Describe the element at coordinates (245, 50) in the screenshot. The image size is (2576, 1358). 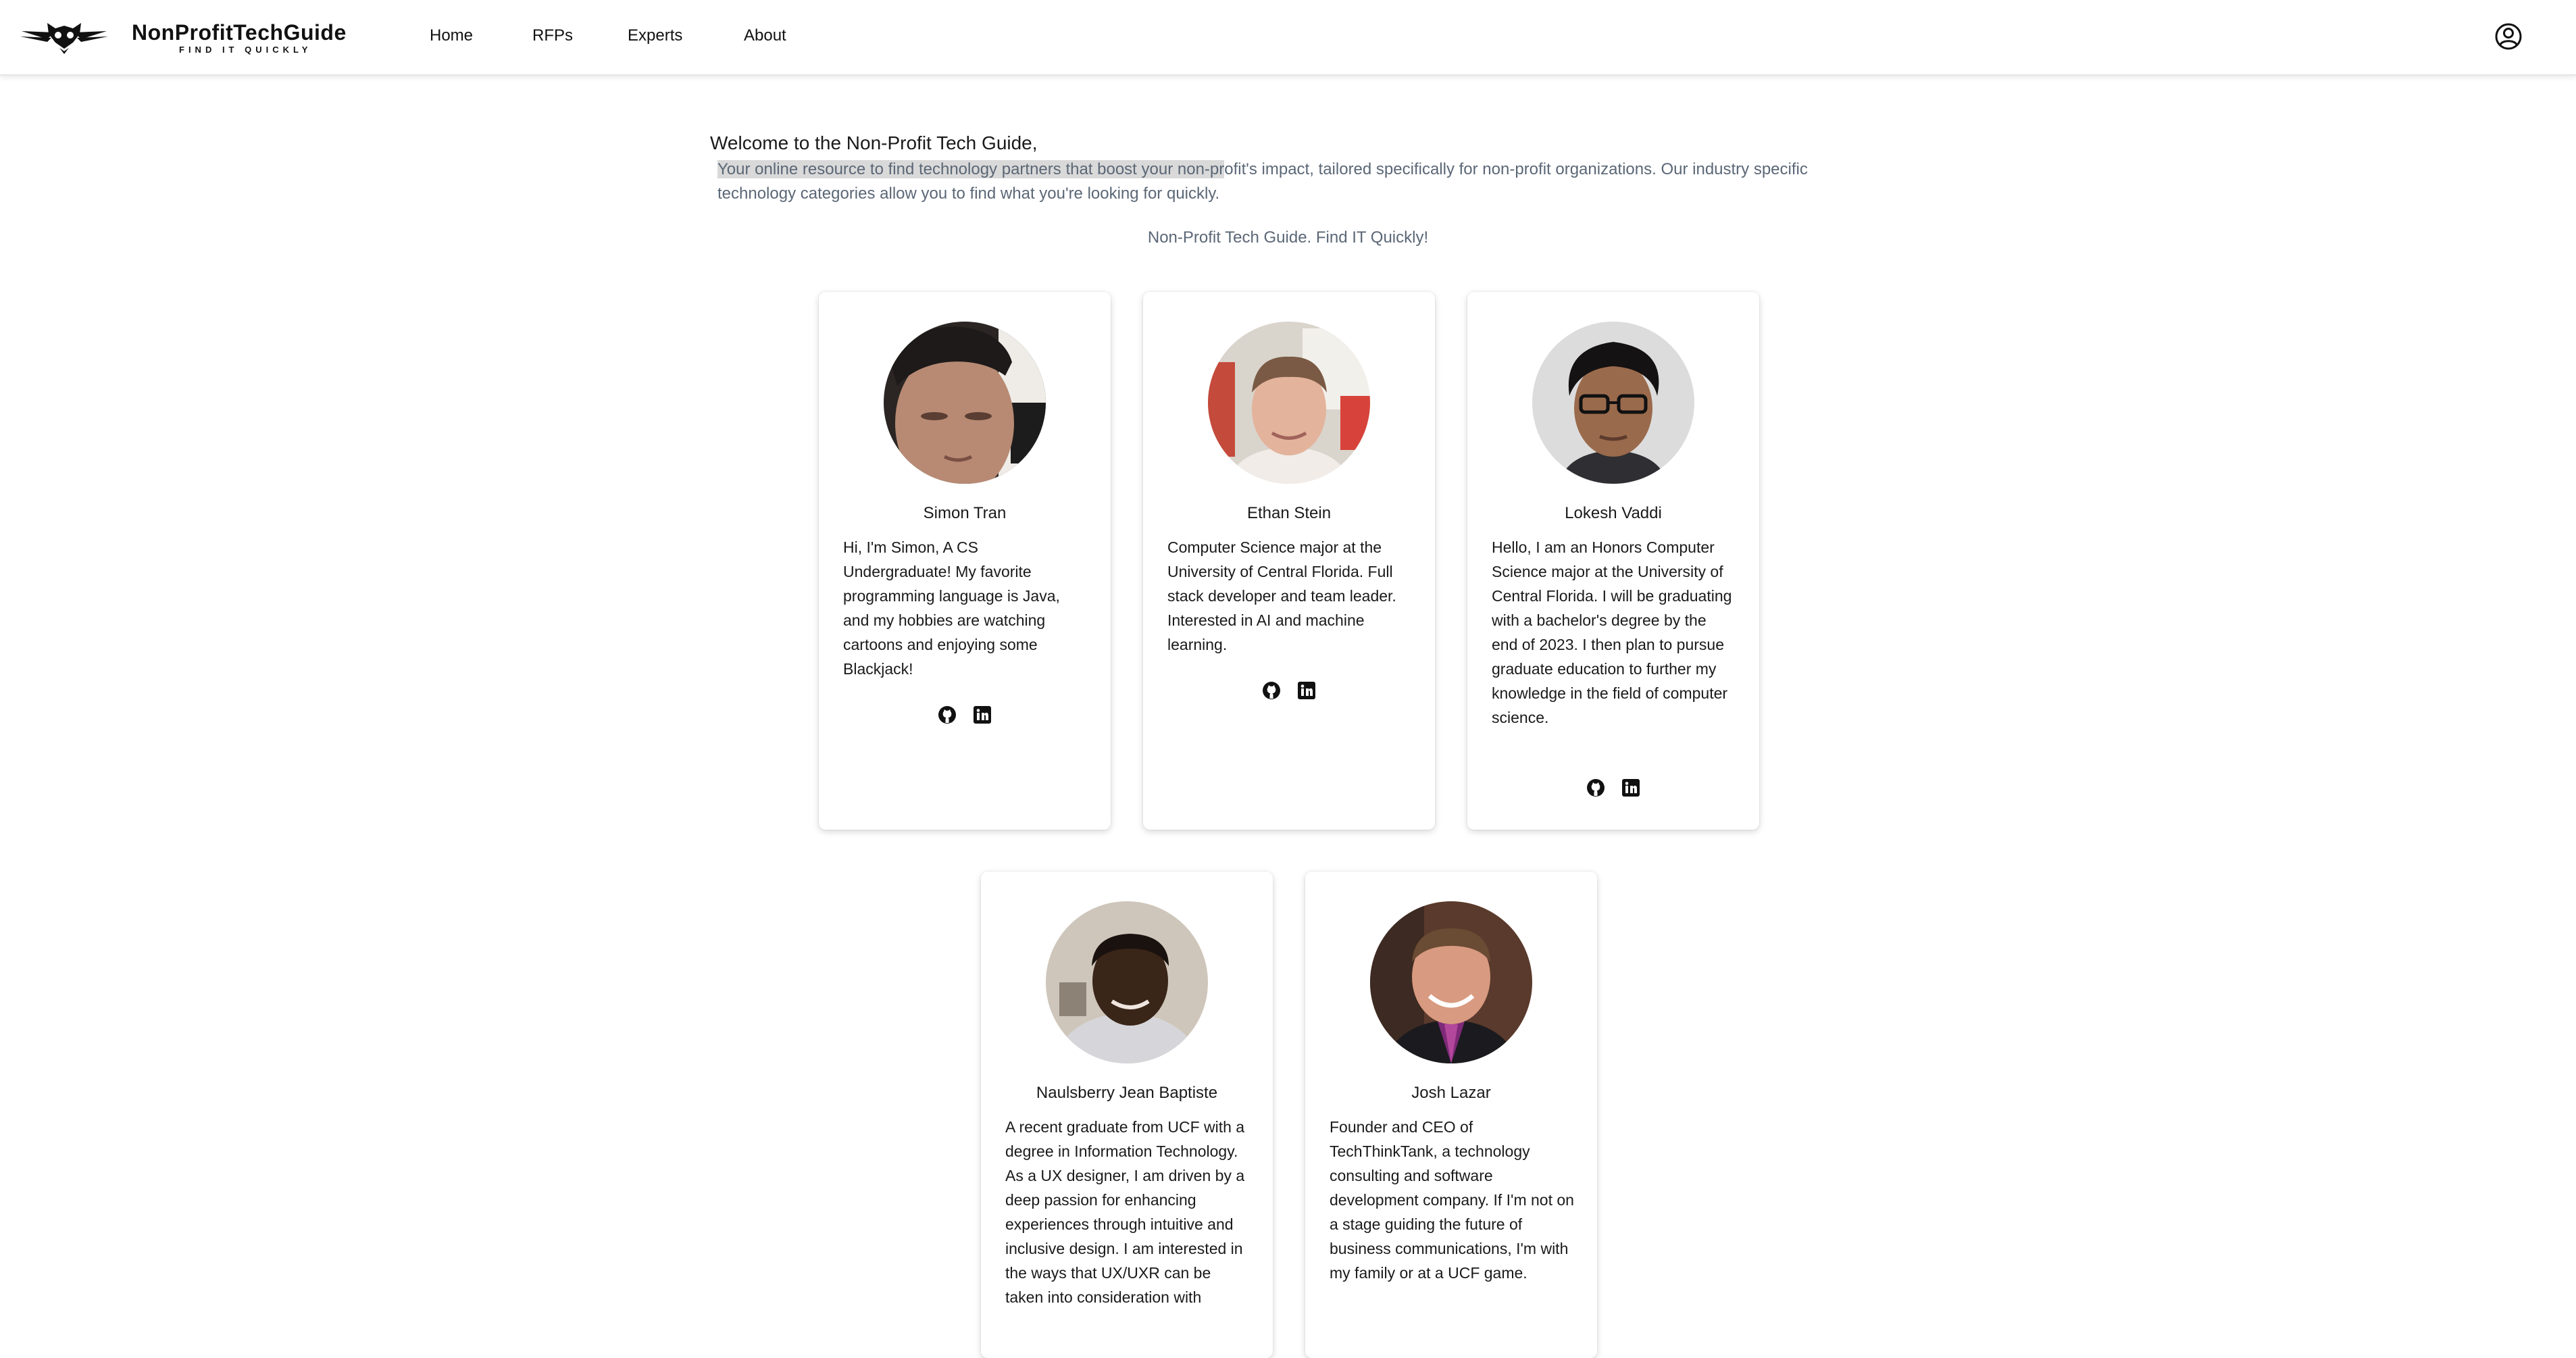
I see `brand-tagline: FIND IT QUICKLY` at that location.